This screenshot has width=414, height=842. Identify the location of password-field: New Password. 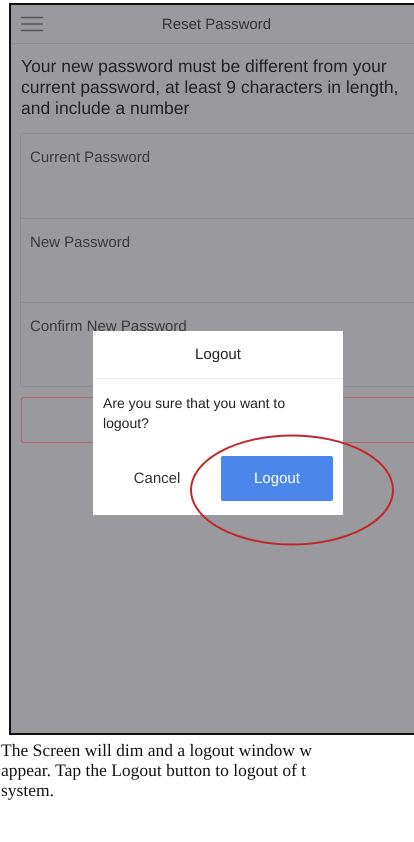
(217, 260).